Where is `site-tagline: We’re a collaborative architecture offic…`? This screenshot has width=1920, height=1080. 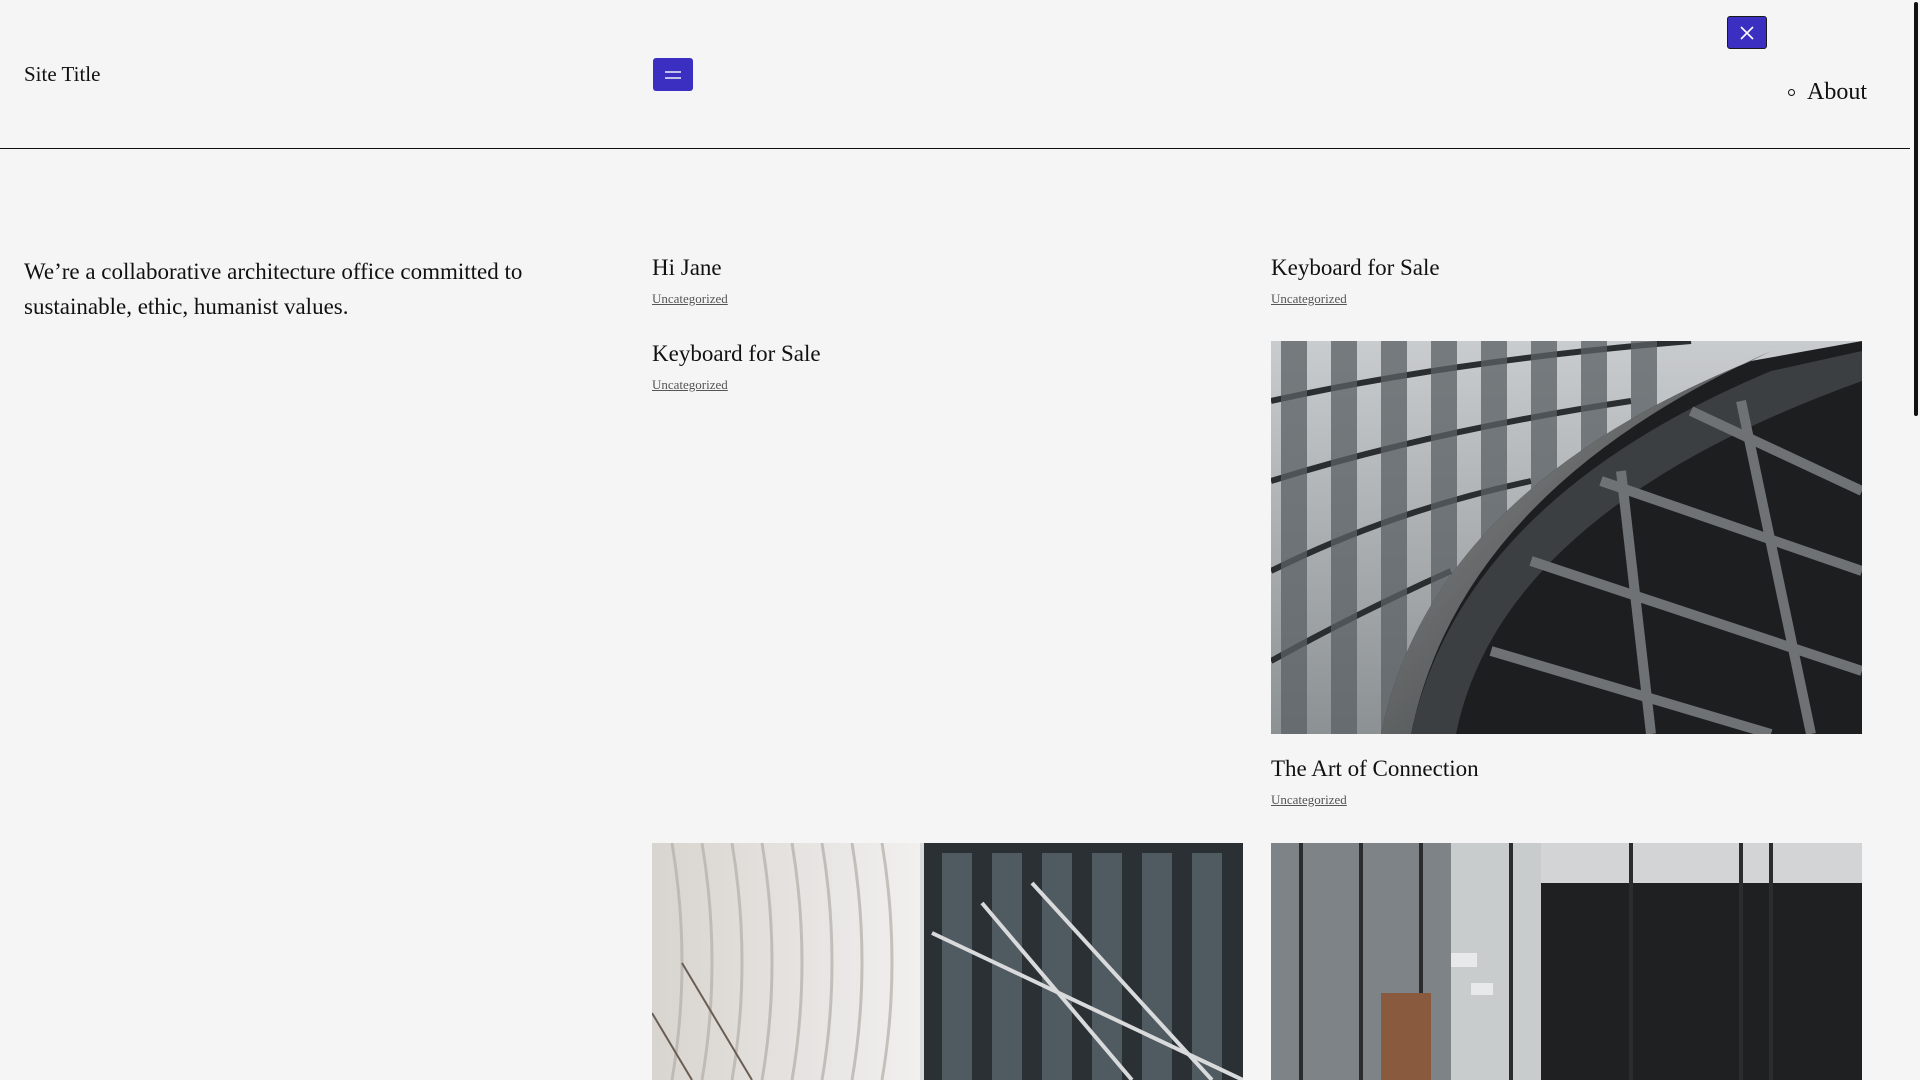 site-tagline: We’re a collaborative architecture offic… is located at coordinates (273, 289).